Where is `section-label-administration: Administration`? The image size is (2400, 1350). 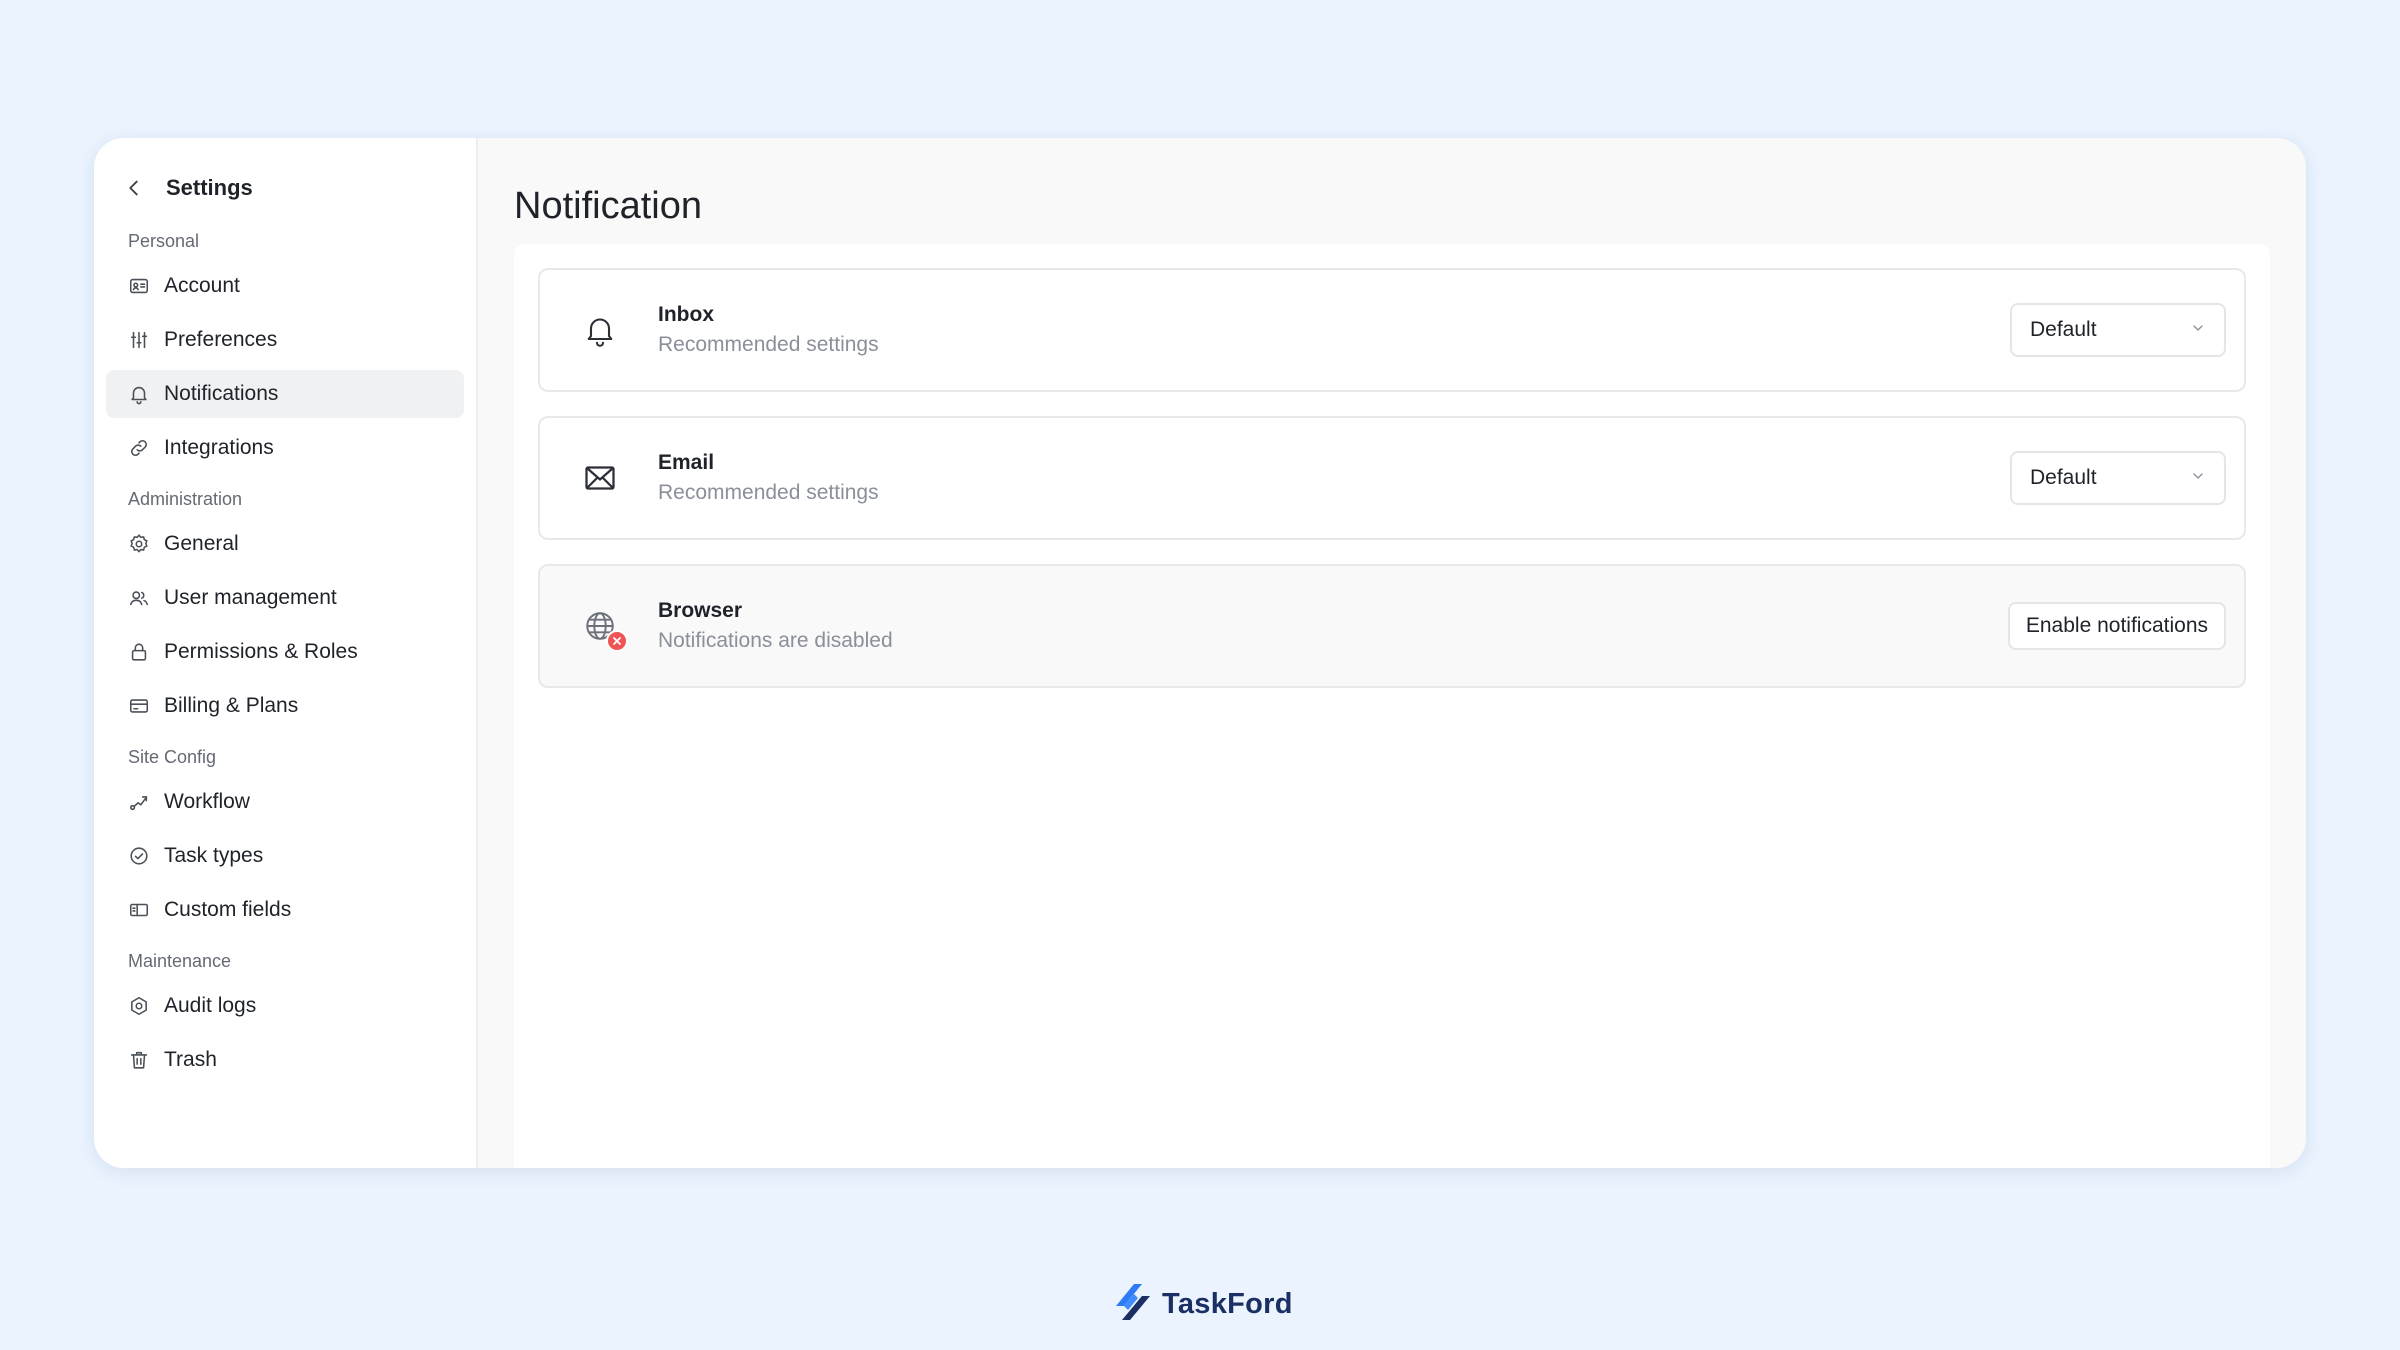 section-label-administration: Administration is located at coordinates (185, 499).